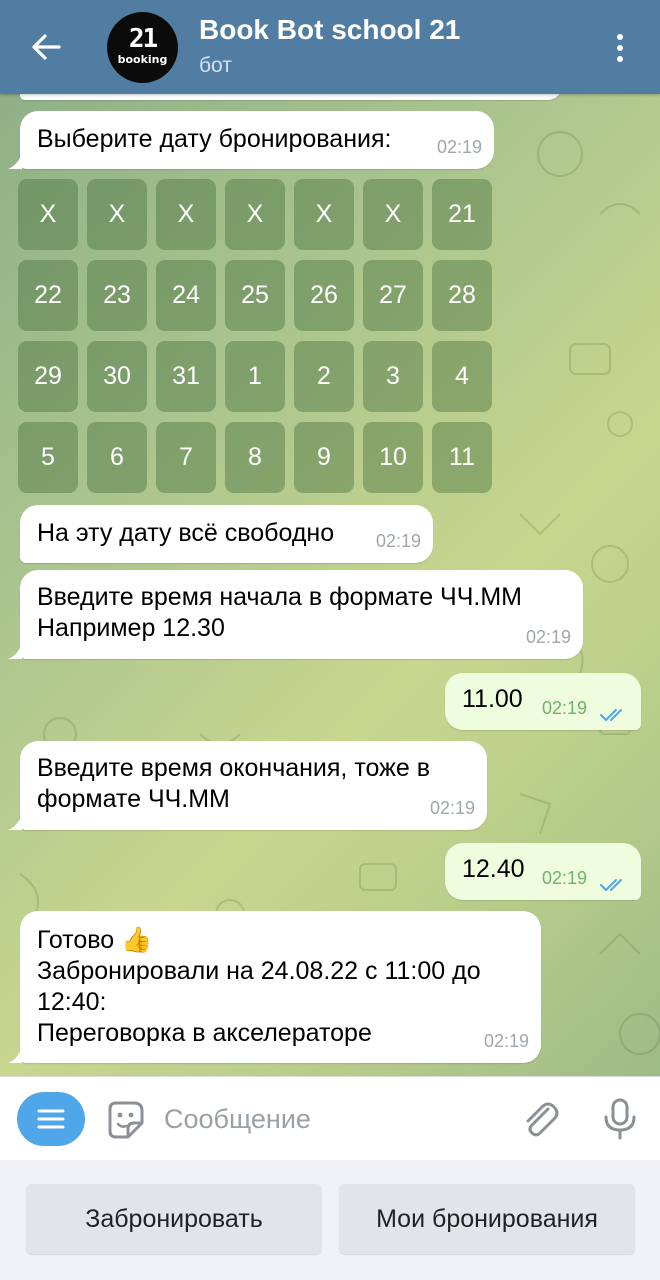 Image resolution: width=660 pixels, height=1280 pixels. I want to click on date-key: 10, so click(393, 457).